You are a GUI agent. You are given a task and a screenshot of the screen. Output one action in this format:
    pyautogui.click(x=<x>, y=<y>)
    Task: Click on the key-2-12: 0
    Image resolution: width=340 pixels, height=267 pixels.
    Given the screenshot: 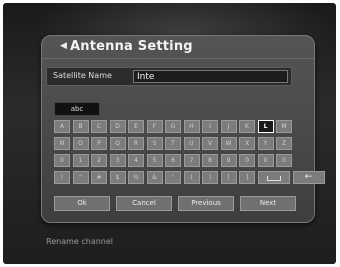 What is the action you would take?
    pyautogui.click(x=284, y=160)
    